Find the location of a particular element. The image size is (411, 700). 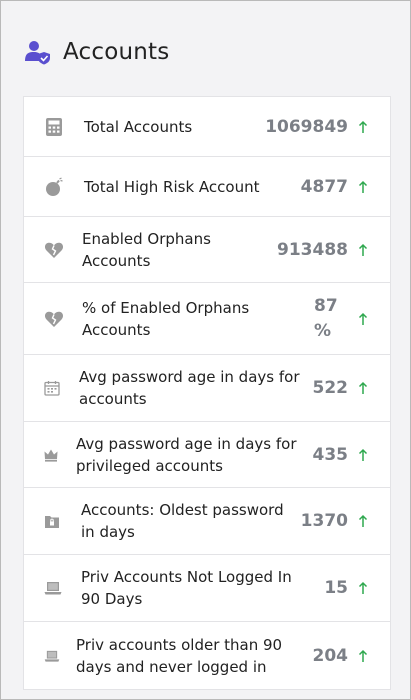

metric-value: 4877 is located at coordinates (324, 186).